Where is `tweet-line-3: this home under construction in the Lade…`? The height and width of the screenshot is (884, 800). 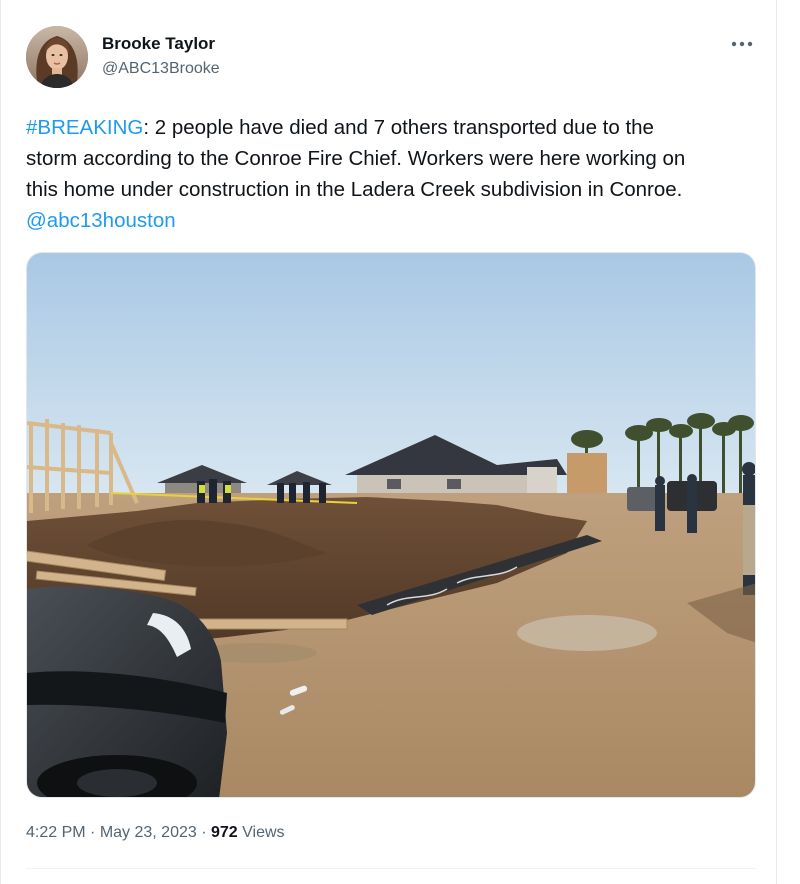 tweet-line-3: this home under construction in the Lade… is located at coordinates (354, 189).